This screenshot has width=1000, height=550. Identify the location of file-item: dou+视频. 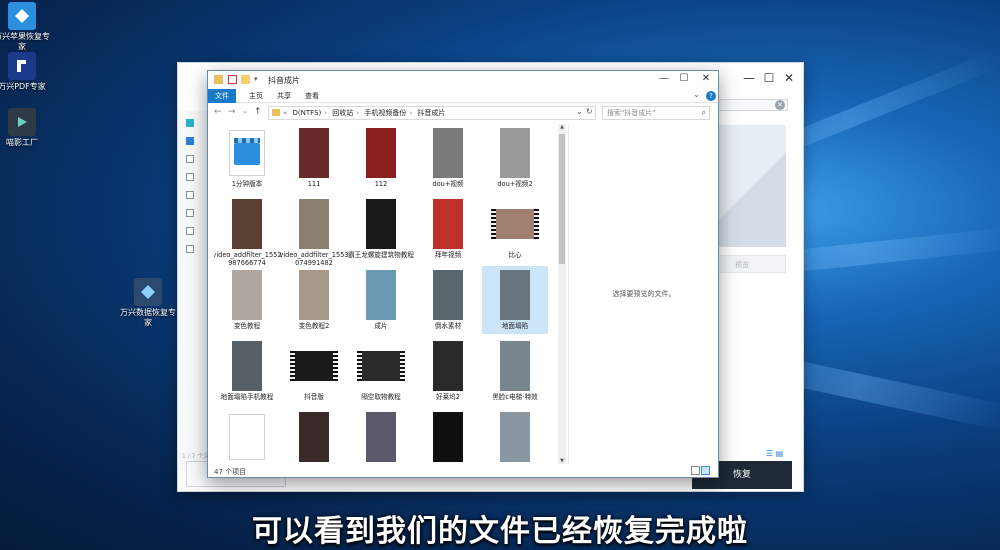
(448, 158).